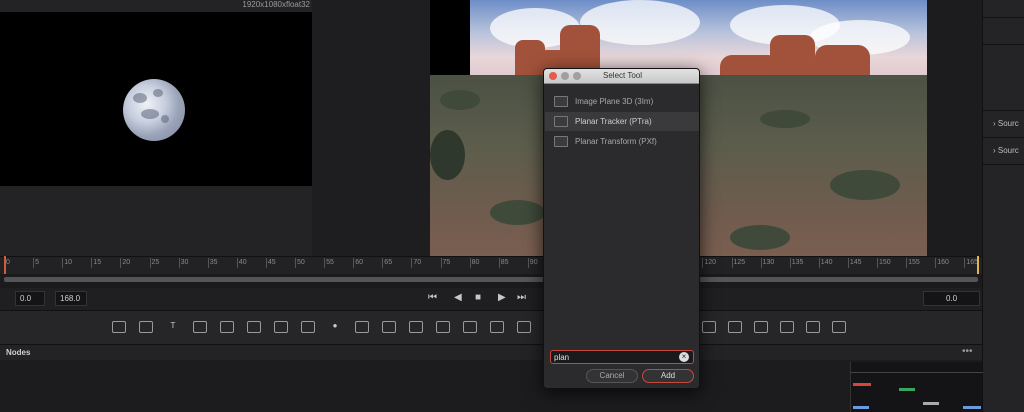 This screenshot has width=1024, height=412. What do you see at coordinates (18, 352) in the screenshot?
I see `nodes-title: Nodes` at bounding box center [18, 352].